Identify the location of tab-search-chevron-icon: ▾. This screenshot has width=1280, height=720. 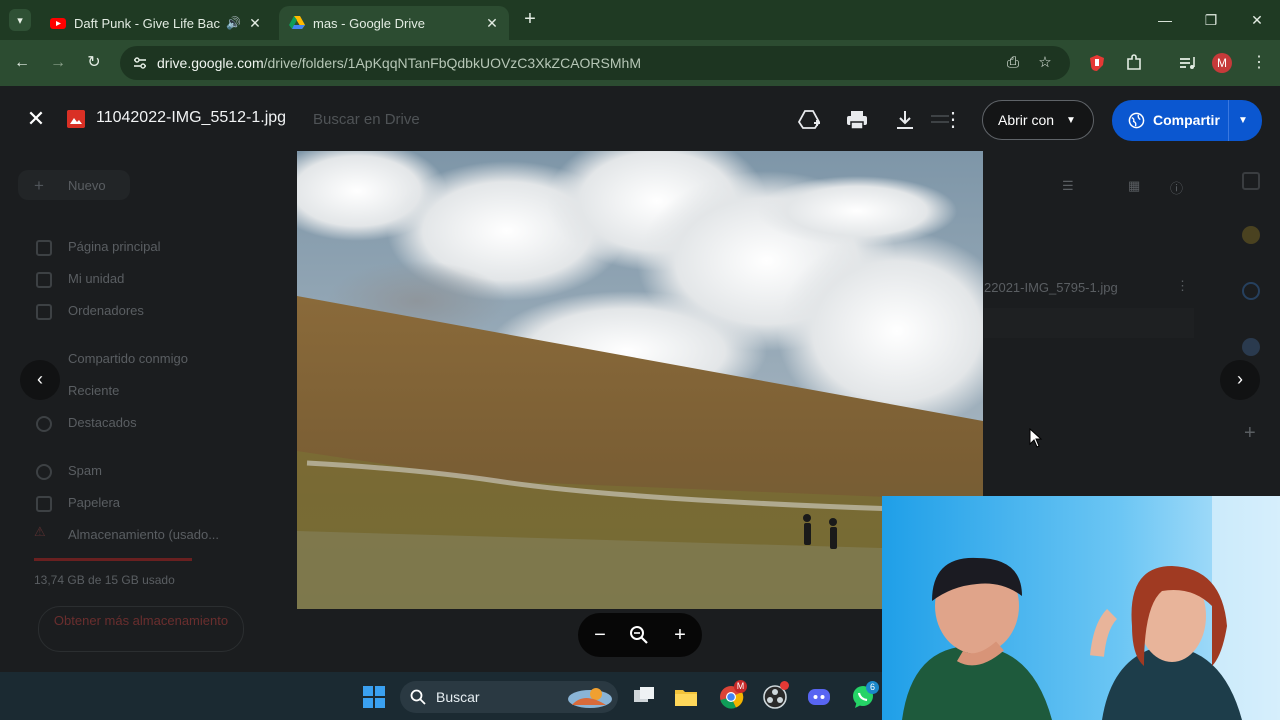
(20, 20).